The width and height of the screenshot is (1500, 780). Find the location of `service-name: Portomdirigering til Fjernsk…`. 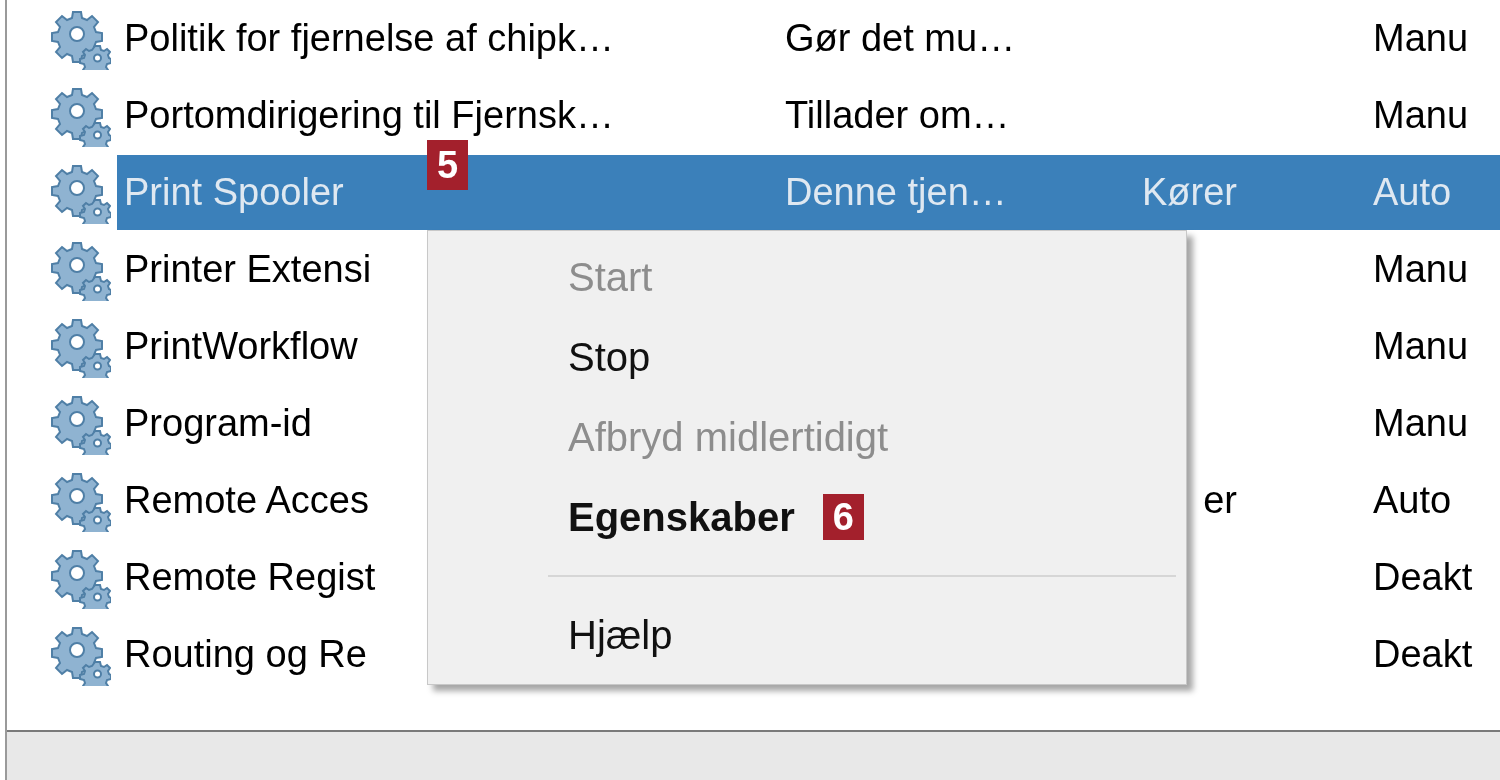

service-name: Portomdirigering til Fjernsk… is located at coordinates (369, 115).